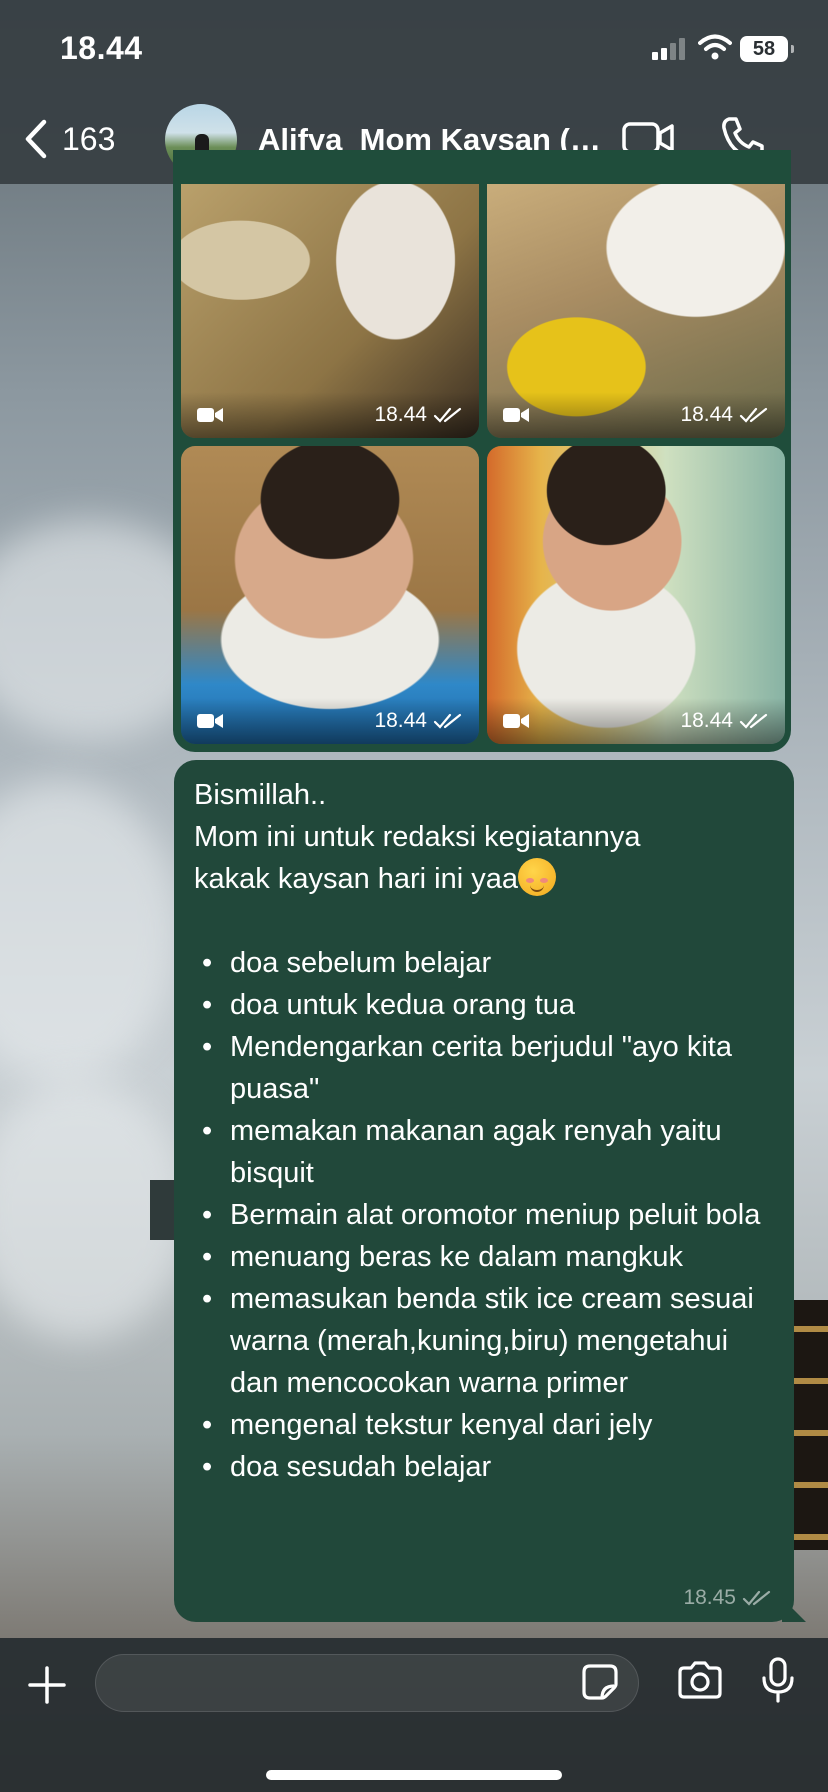 The height and width of the screenshot is (1792, 828). I want to click on message-composer, so click(414, 1715).